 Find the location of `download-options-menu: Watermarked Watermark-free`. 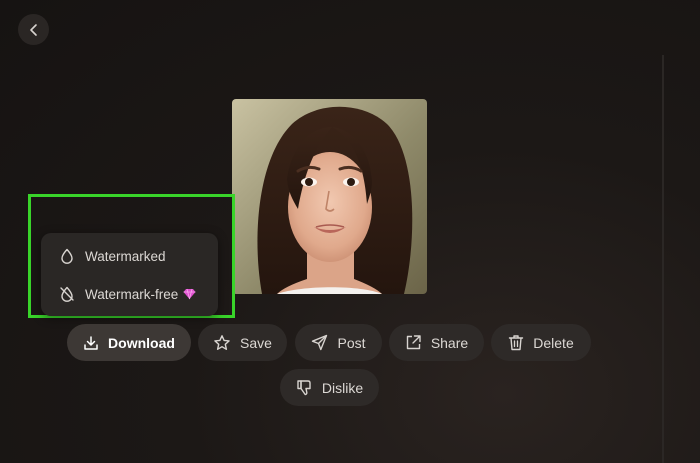

download-options-menu: Watermarked Watermark-free is located at coordinates (129, 274).